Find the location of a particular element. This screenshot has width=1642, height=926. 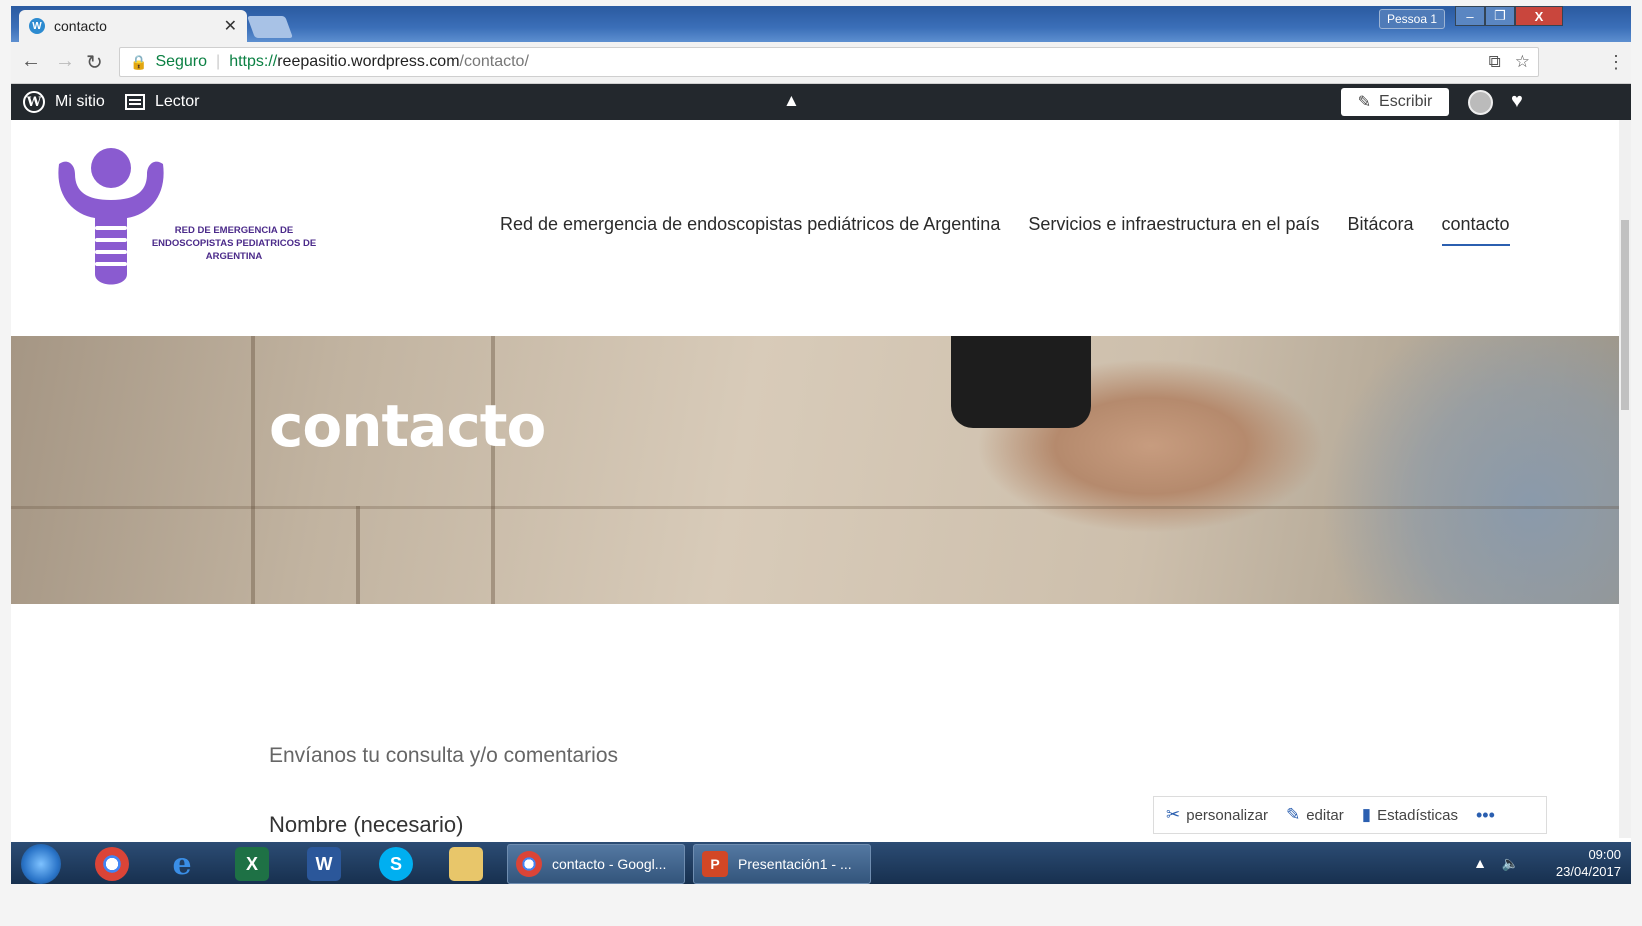

excel-icon: X is located at coordinates (252, 864).